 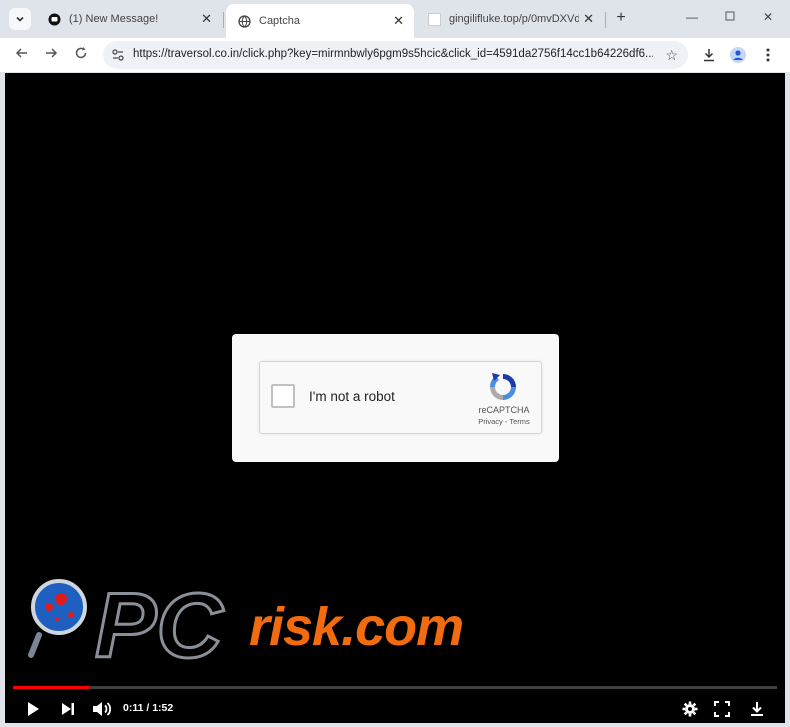 I want to click on watermark-prefix: PC, so click(x=159, y=622).